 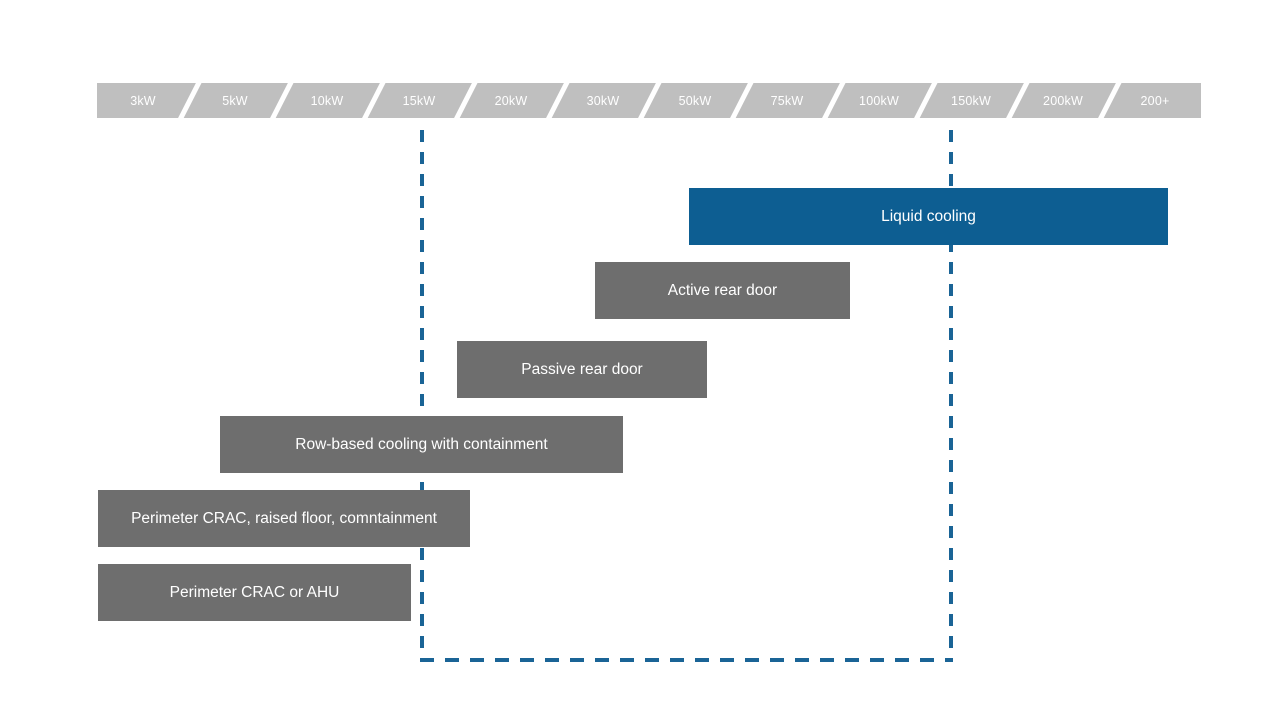 I want to click on technology-bar-perimeter-crac-or-ahu: Perimeter CRAC or AHU, so click(x=254, y=592).